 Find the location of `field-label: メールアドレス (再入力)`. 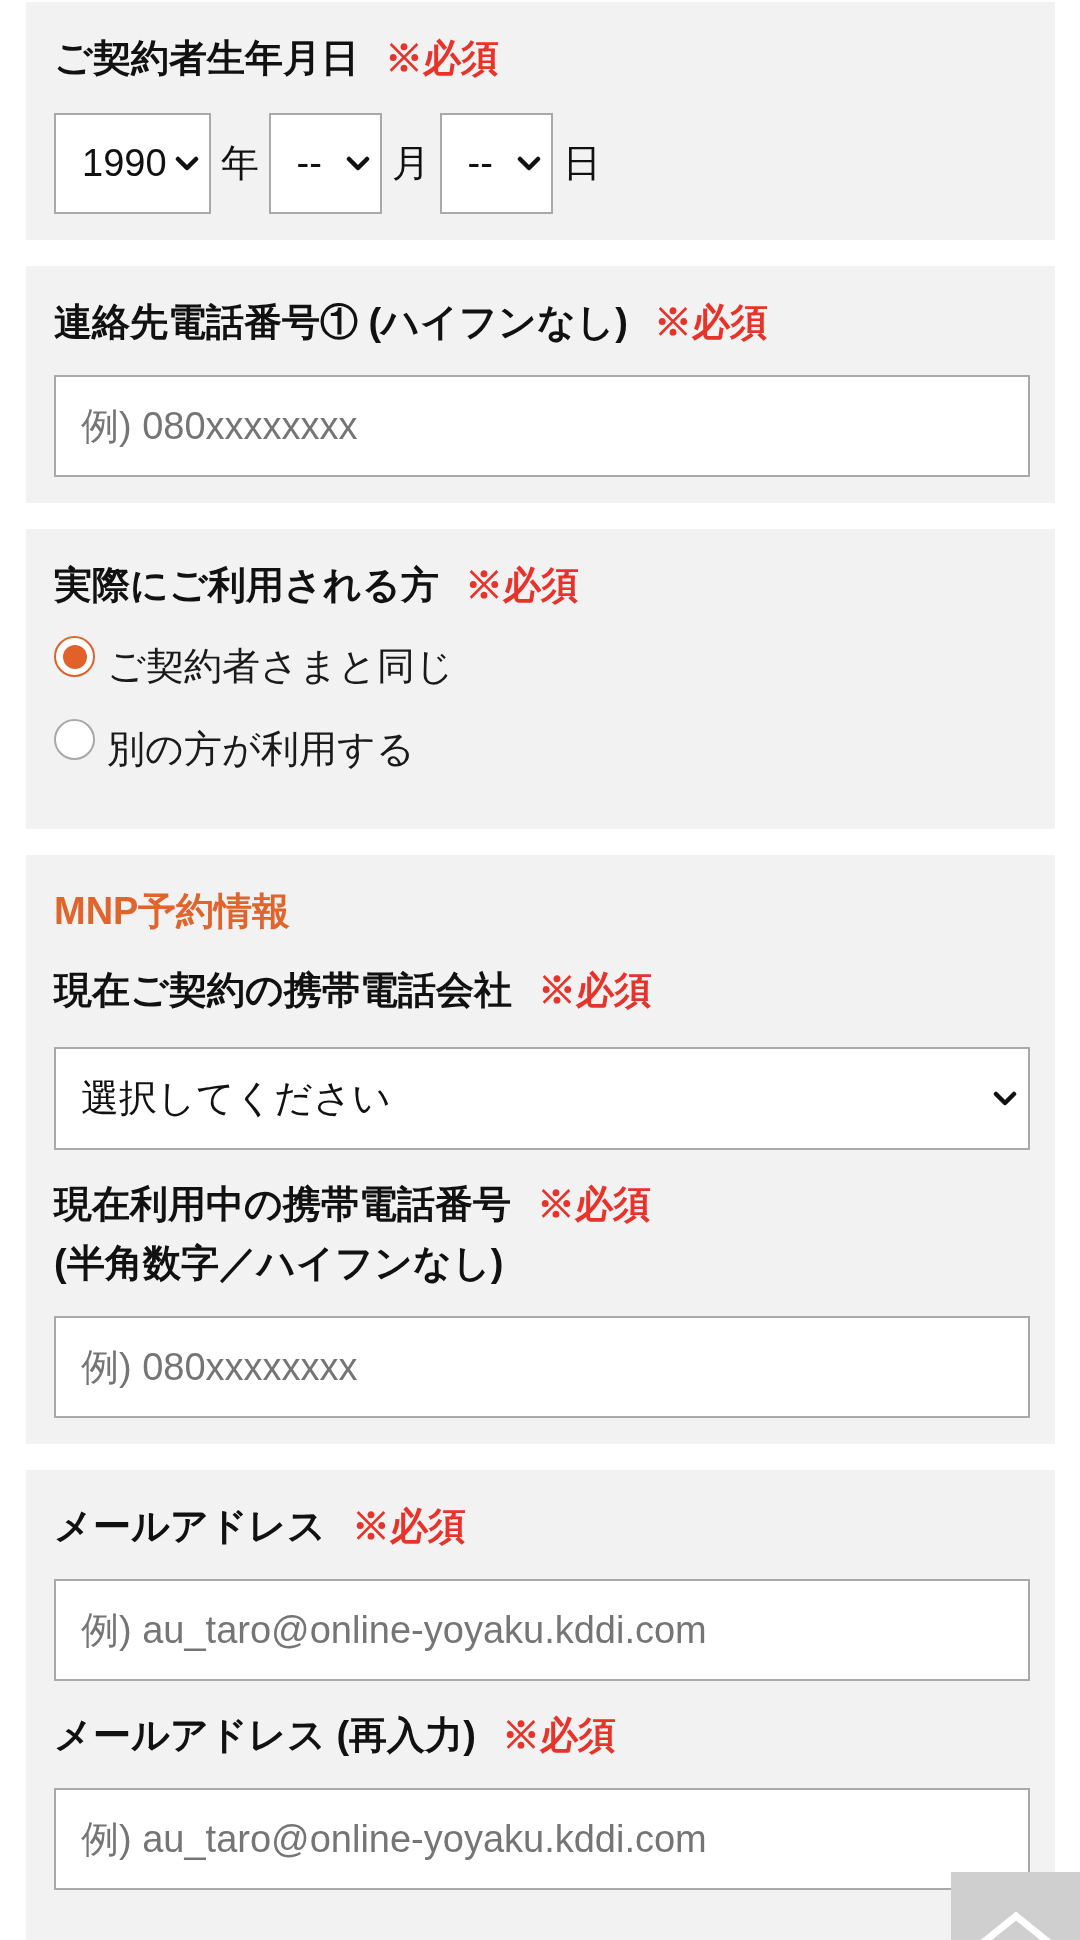

field-label: メールアドレス (再入力) is located at coordinates (265, 1735).